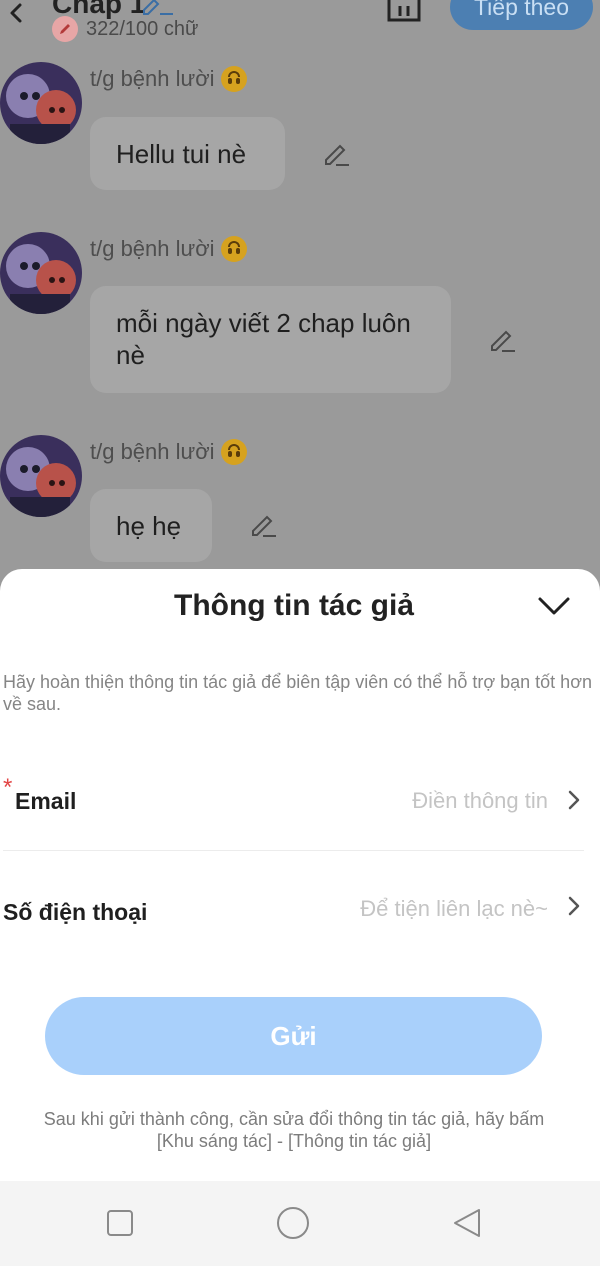 This screenshot has height=1266, width=600. I want to click on required-mark: *, so click(8, 787).